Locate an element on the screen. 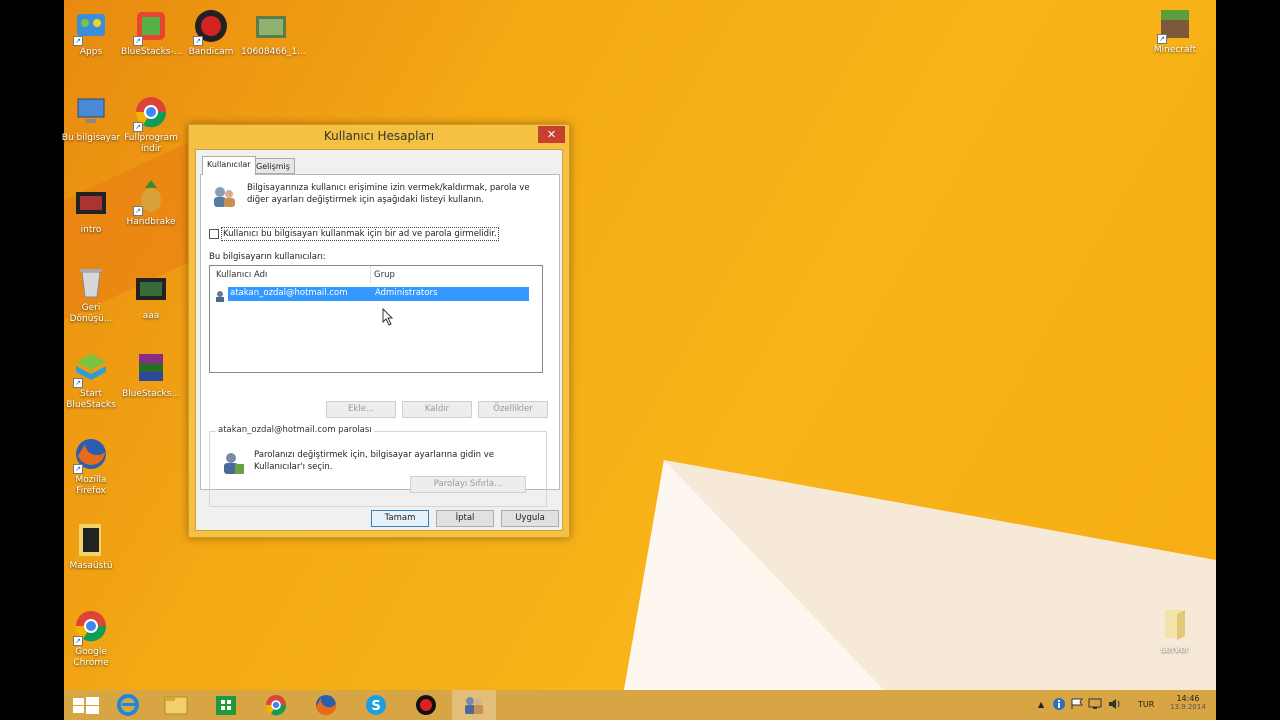  recycle-bin-icon is located at coordinates (91, 282).